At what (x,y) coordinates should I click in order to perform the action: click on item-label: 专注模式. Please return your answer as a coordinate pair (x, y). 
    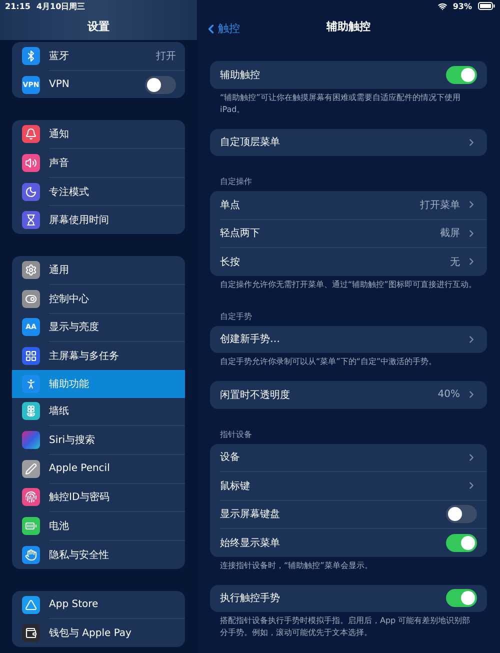
    Looking at the image, I should click on (69, 192).